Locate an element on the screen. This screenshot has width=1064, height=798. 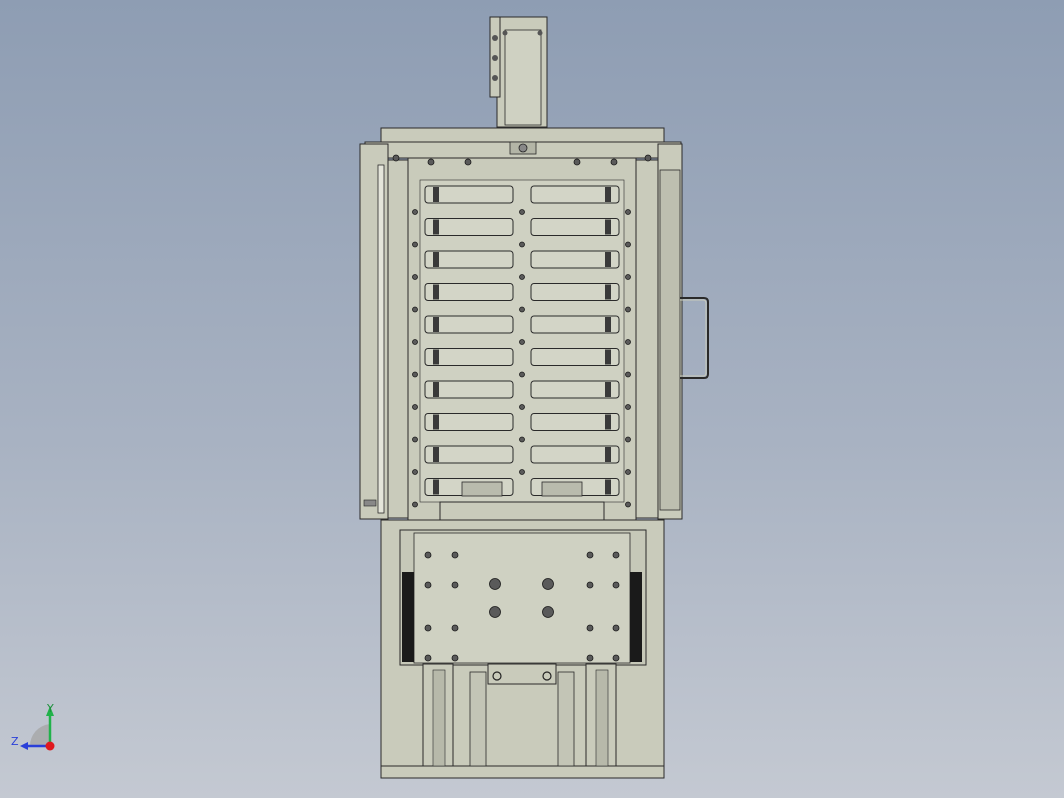
z-axis-label: Z is located at coordinates (15, 741).